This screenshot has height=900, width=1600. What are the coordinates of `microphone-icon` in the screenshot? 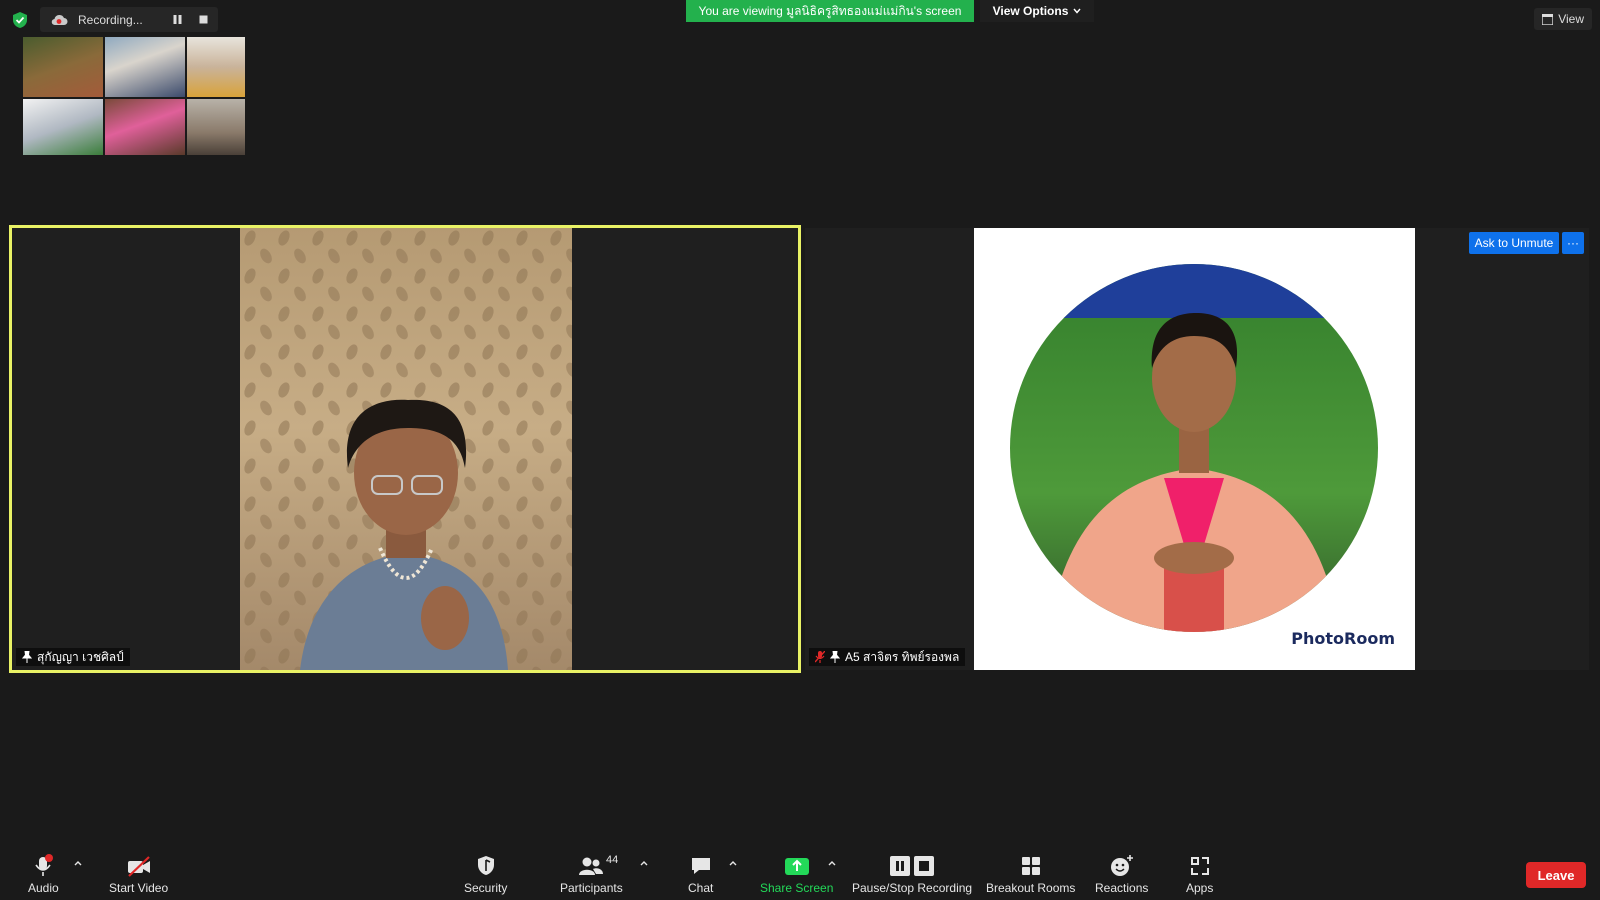 It's located at (44, 865).